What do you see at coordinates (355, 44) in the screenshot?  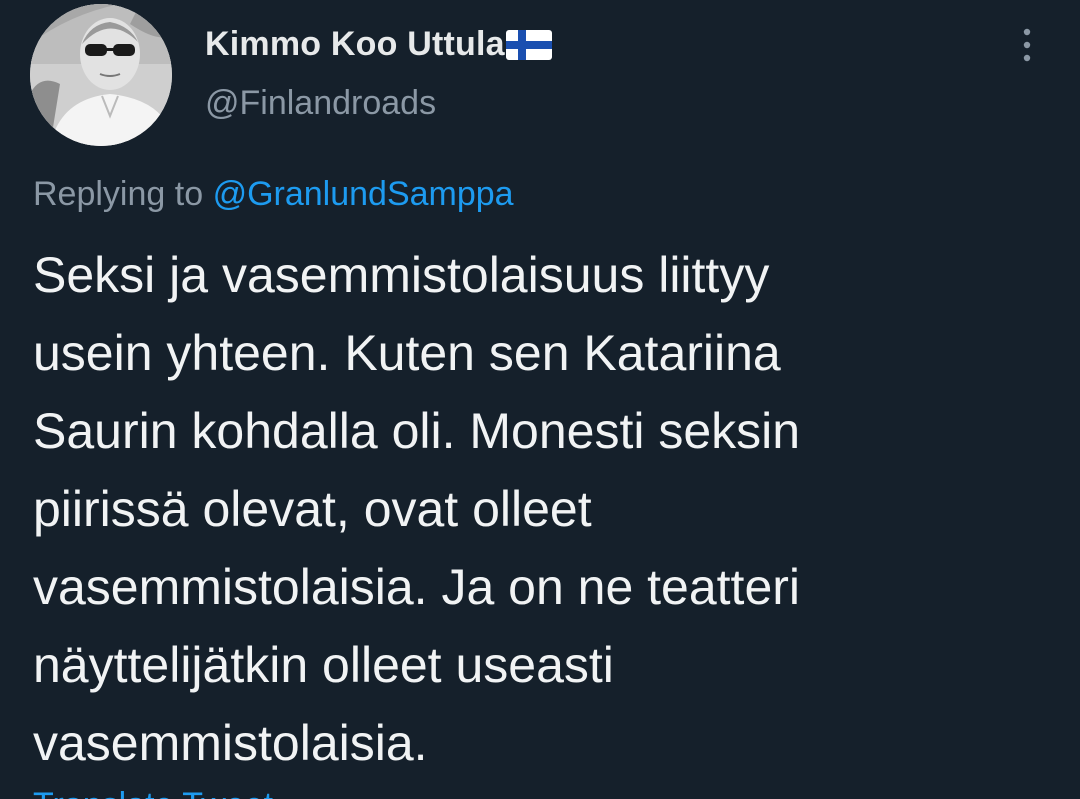 I see `author-name-text: Kimmo Koo Uttula` at bounding box center [355, 44].